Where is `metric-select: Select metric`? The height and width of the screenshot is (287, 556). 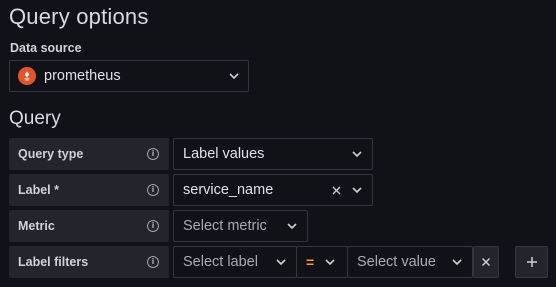 metric-select: Select metric is located at coordinates (240, 226).